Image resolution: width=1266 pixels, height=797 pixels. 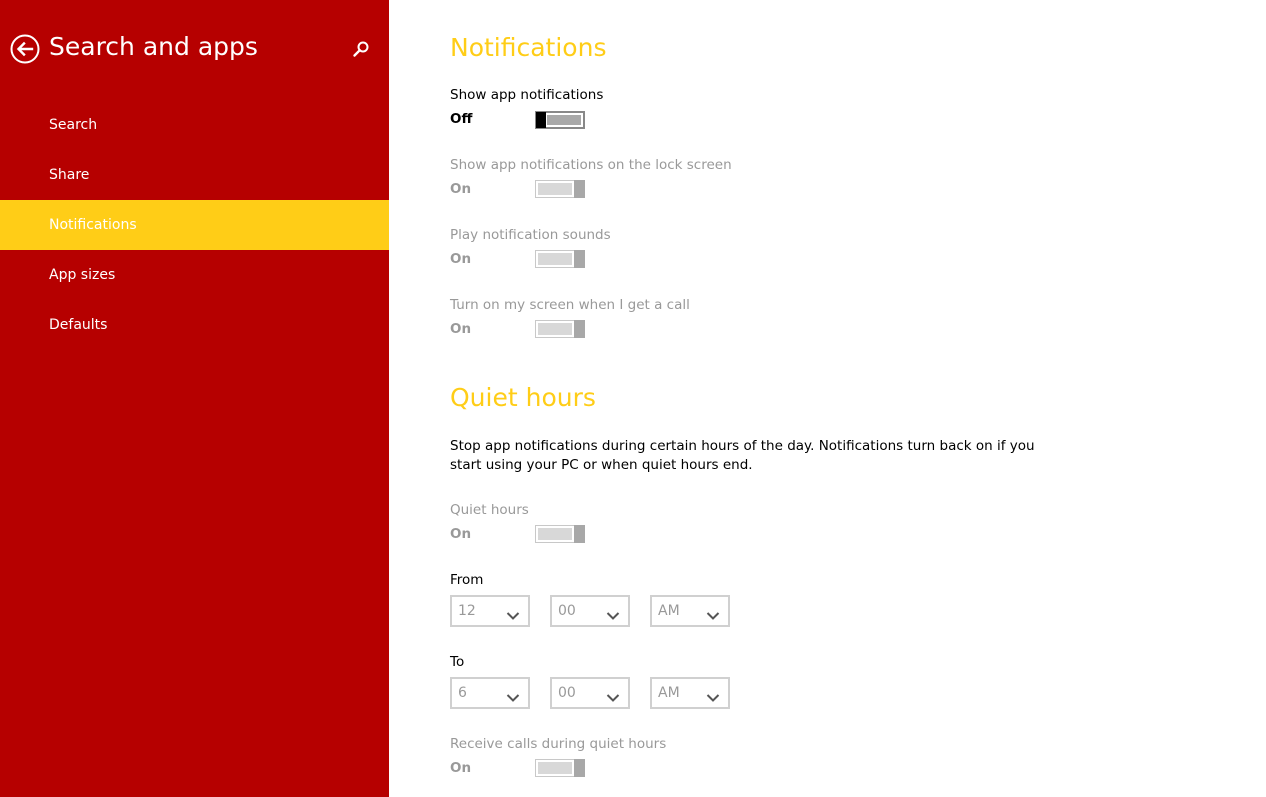 What do you see at coordinates (467, 611) in the screenshot?
I see `from-hour-value: 12` at bounding box center [467, 611].